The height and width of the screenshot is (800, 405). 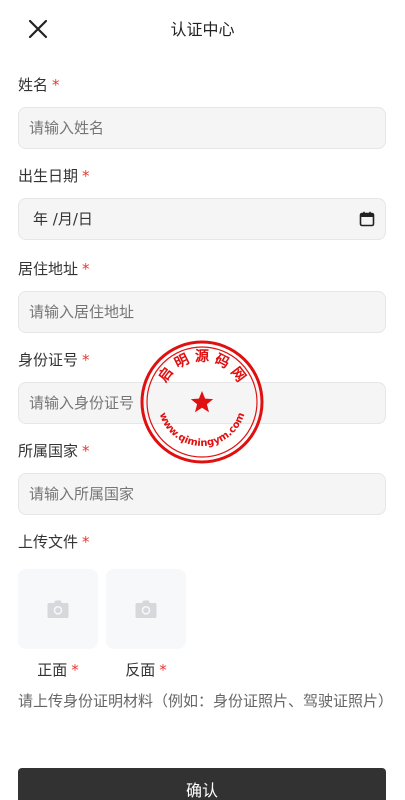 I want to click on country-label: 所属国家 *, so click(x=54, y=450).